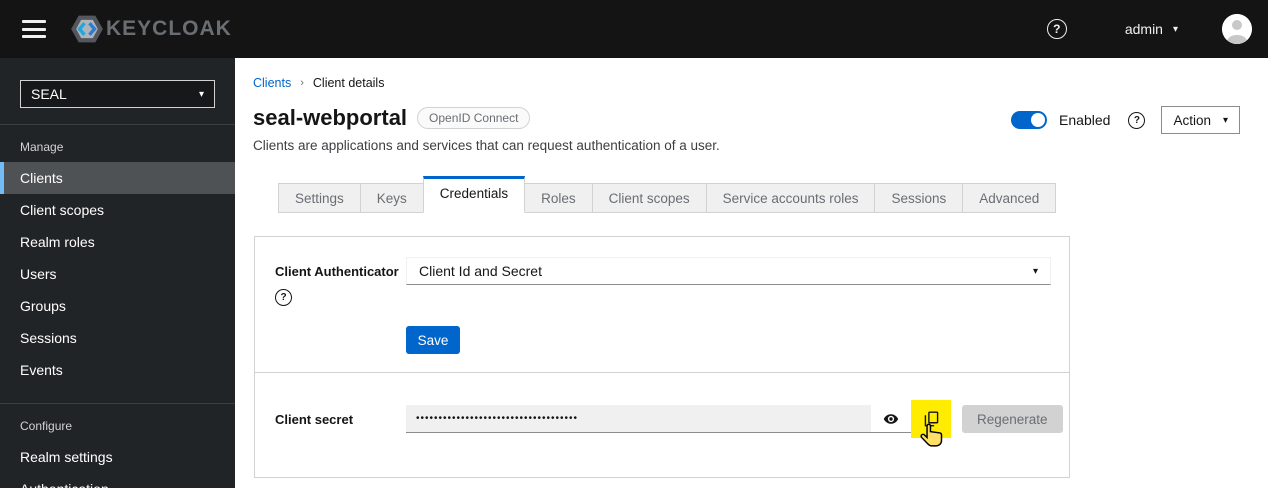 This screenshot has width=1268, height=488. I want to click on sidebar-item-groups: Groups, so click(117, 306).